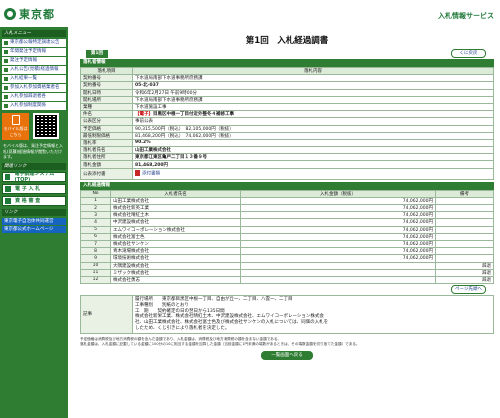 This screenshot has width=500, height=418. Describe the element at coordinates (95, 208) in the screenshot. I see `bid-no: 2` at that location.